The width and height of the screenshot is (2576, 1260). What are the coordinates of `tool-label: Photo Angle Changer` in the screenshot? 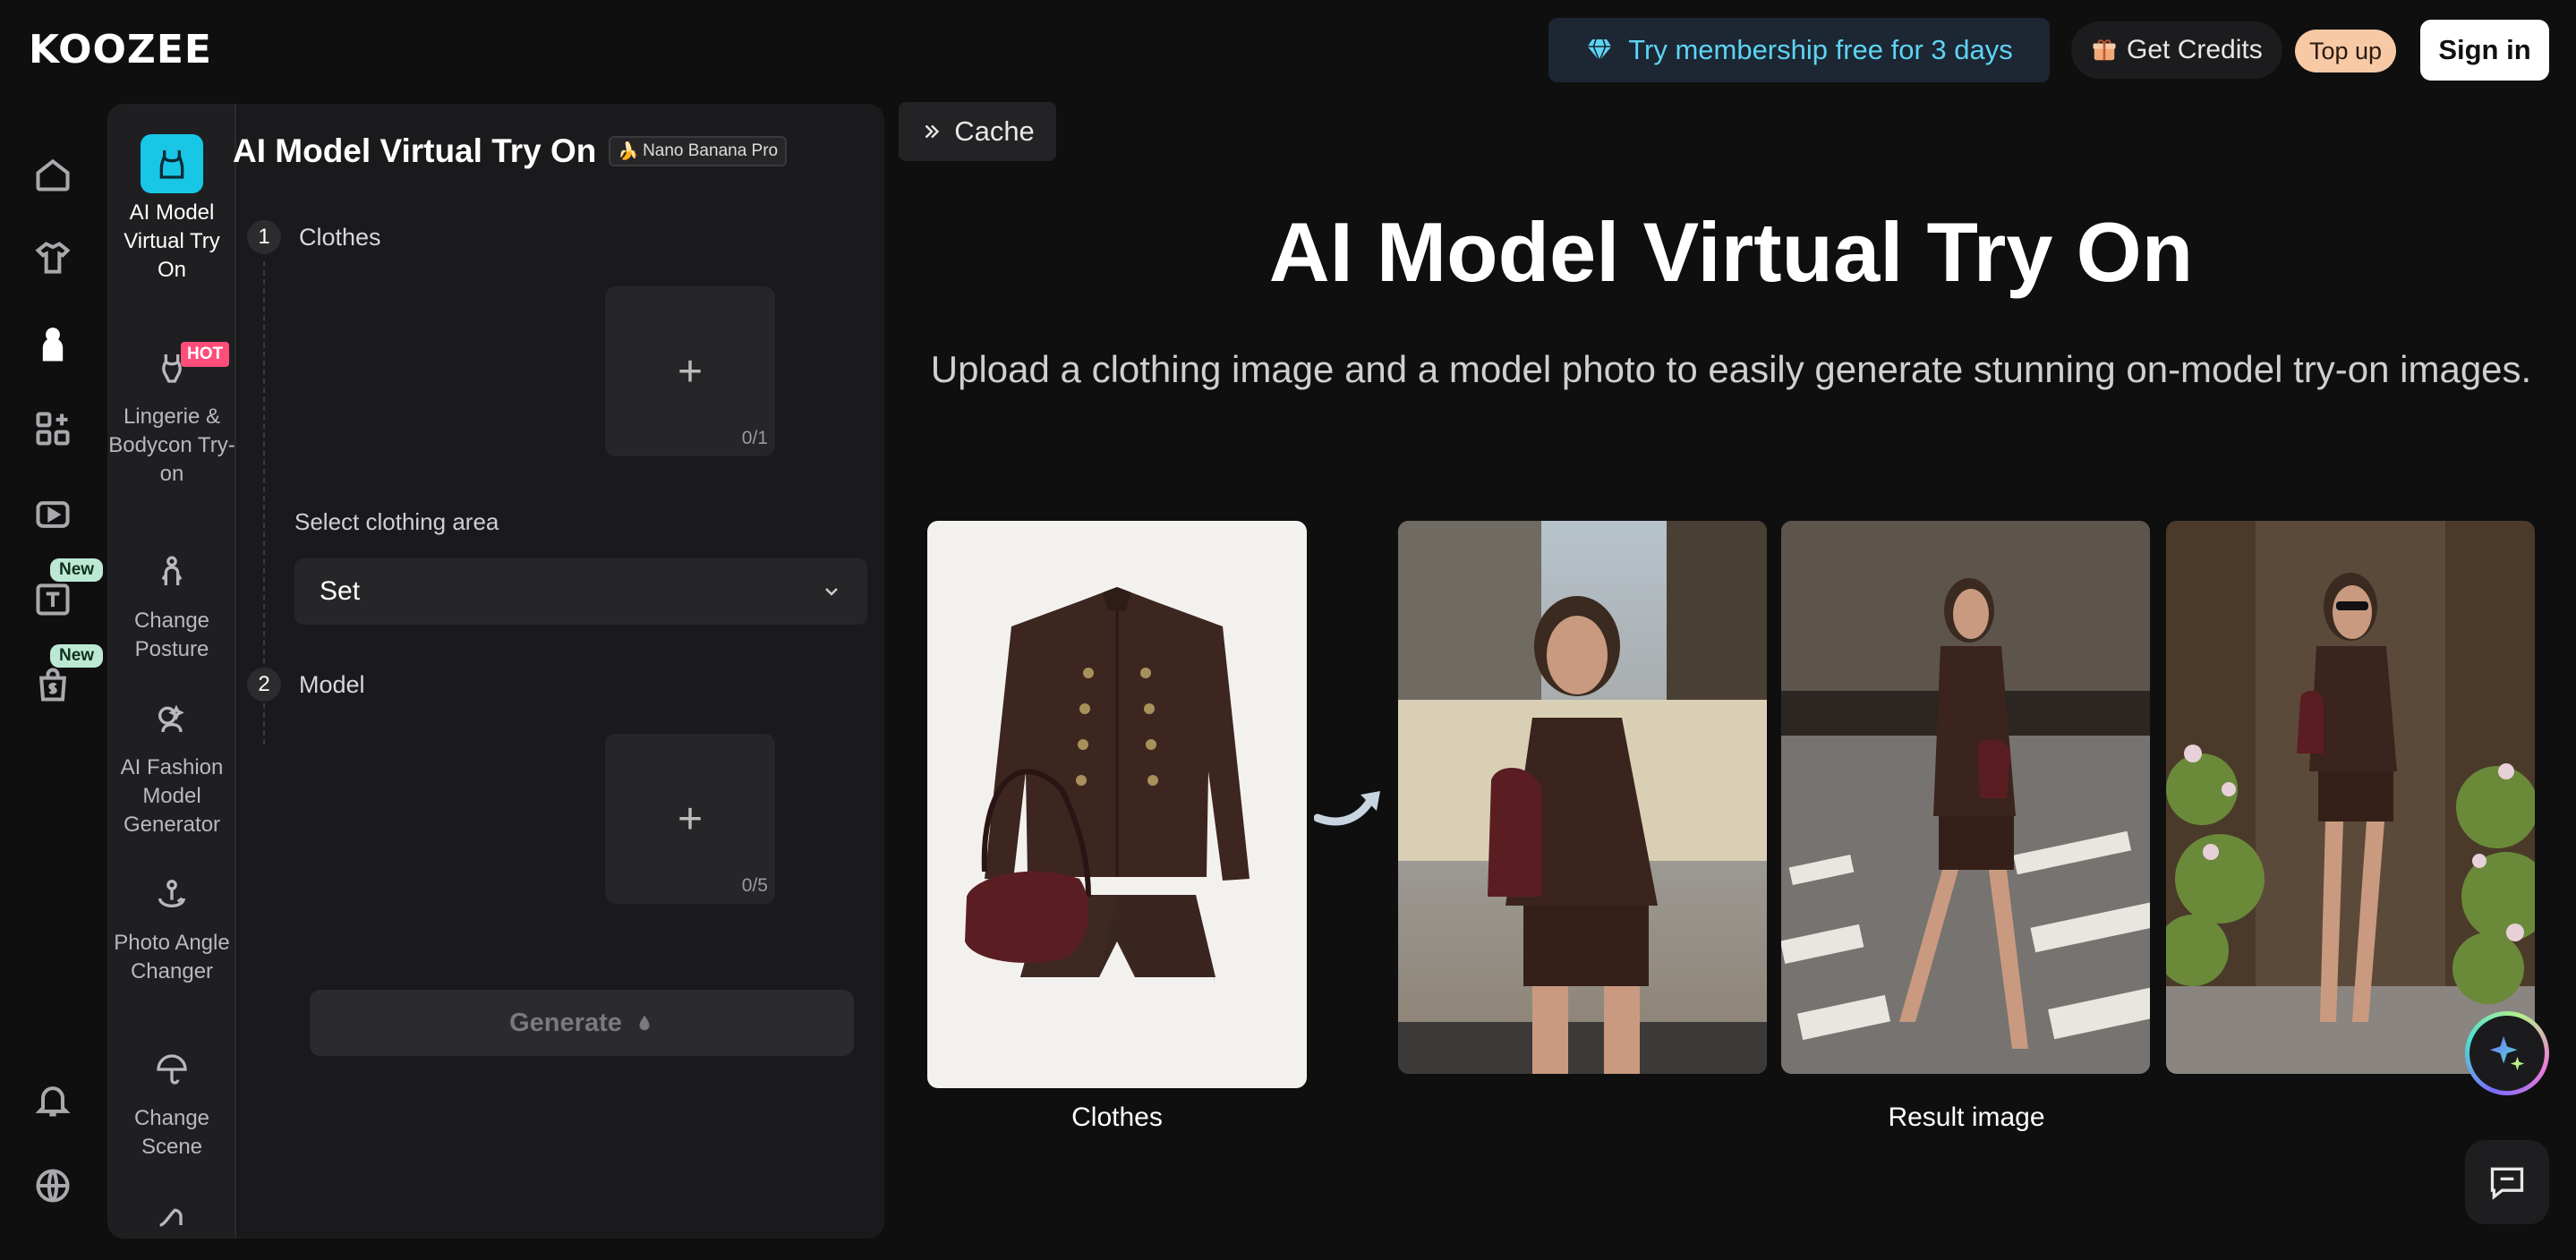 It's located at (172, 957).